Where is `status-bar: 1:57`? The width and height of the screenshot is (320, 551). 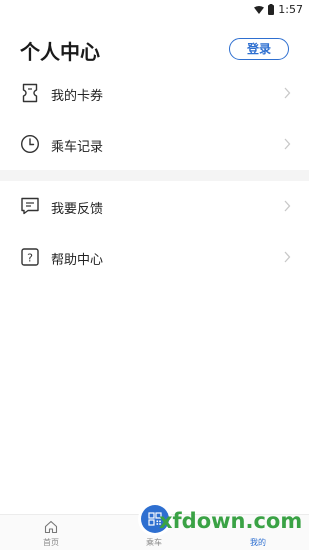 status-bar: 1:57 is located at coordinates (154, 11).